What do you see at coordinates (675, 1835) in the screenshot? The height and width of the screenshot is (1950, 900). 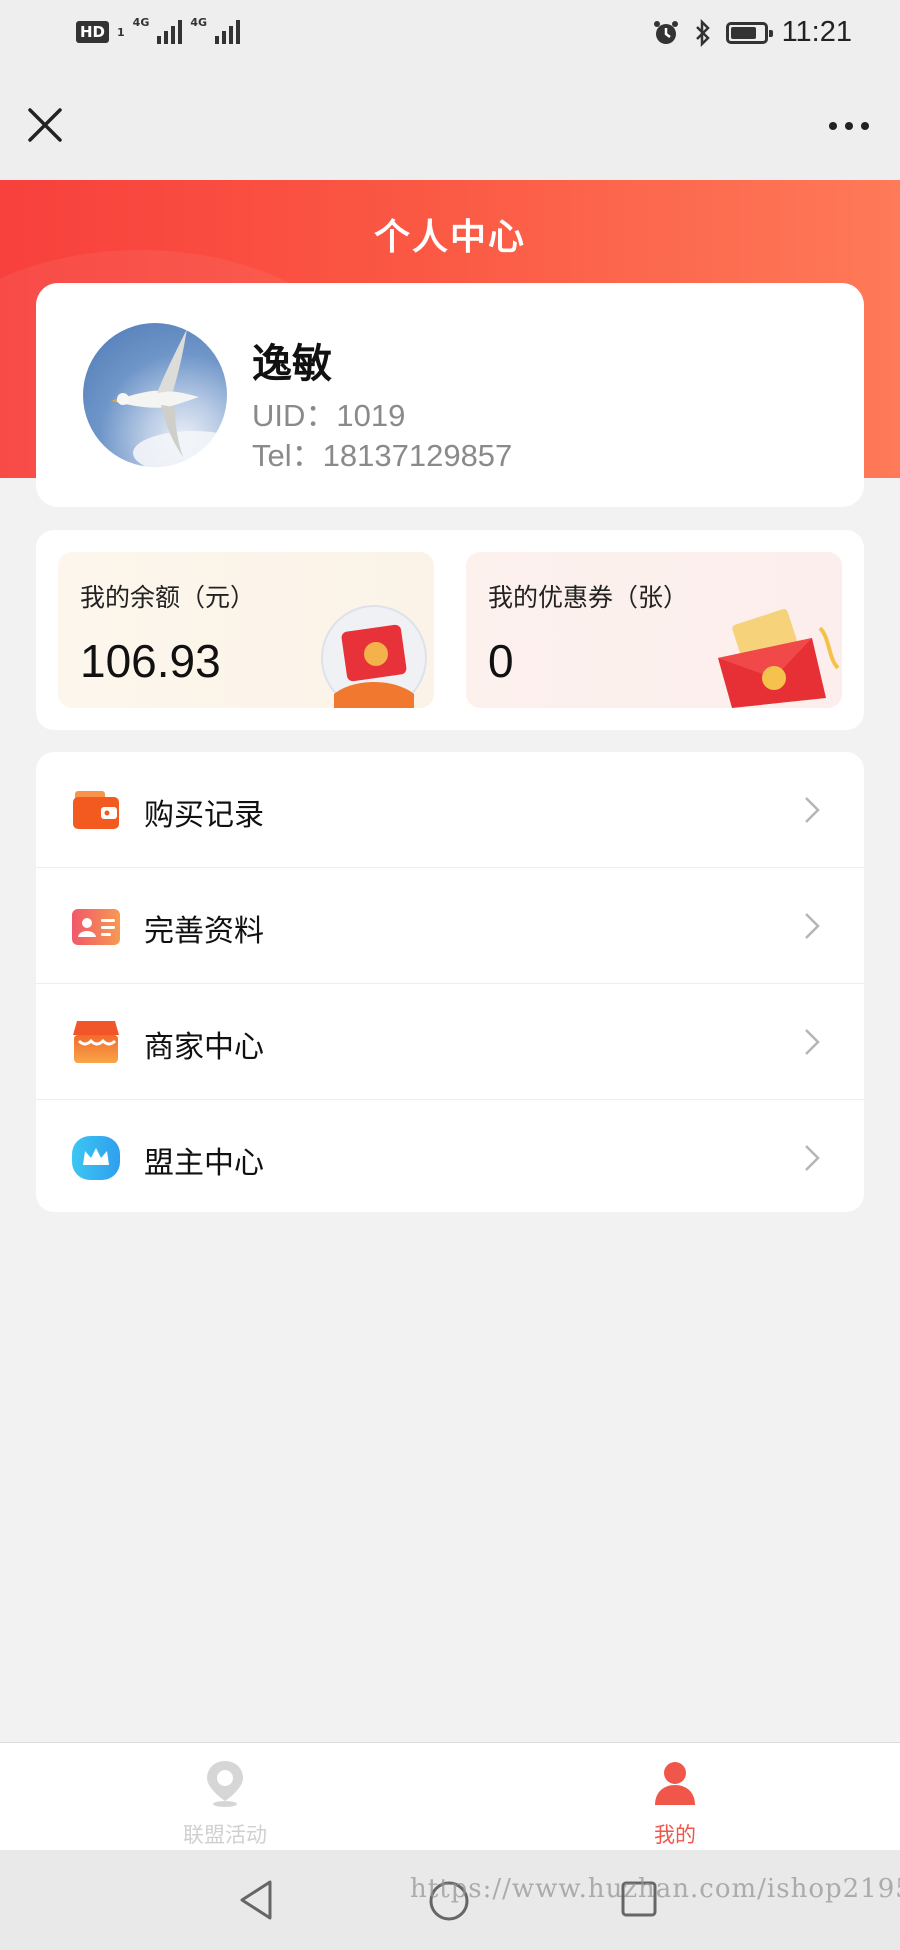 I see `tab-label: 我的` at bounding box center [675, 1835].